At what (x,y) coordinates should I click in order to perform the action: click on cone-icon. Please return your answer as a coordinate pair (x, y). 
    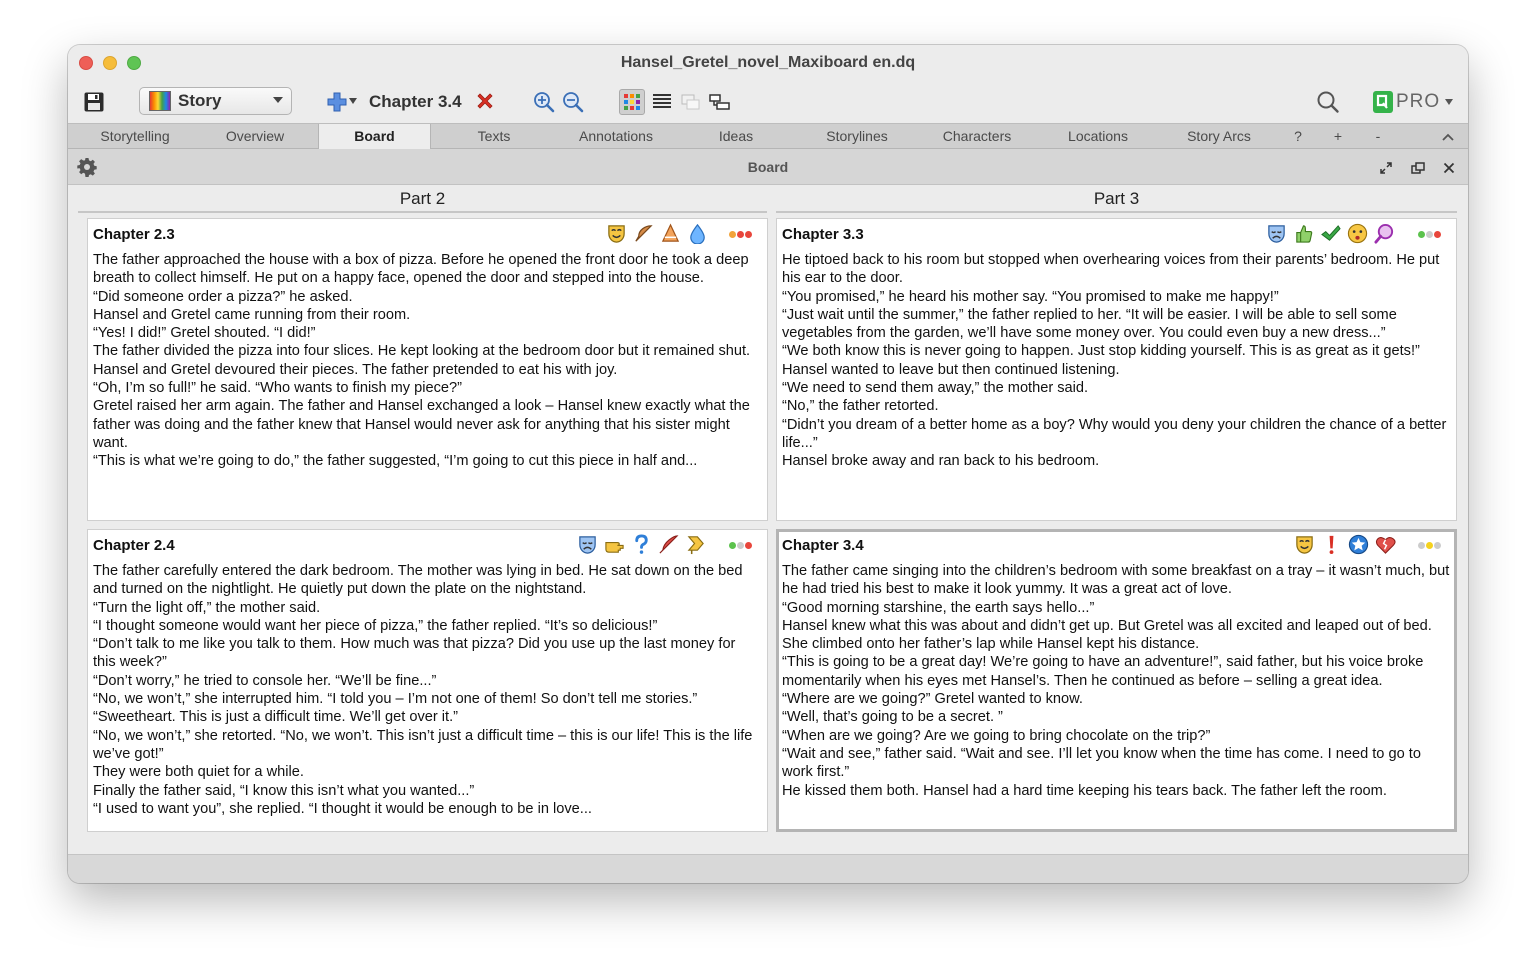
    Looking at the image, I should click on (670, 232).